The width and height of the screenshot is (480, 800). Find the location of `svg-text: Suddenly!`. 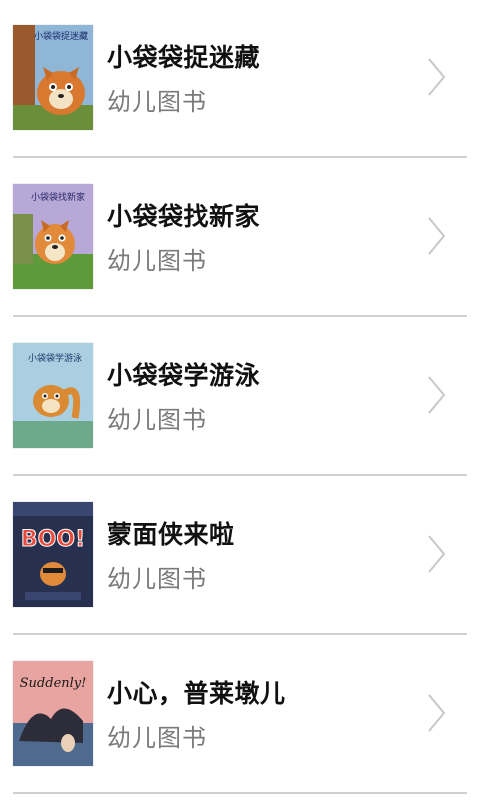

svg-text: Suddenly! is located at coordinates (53, 683).